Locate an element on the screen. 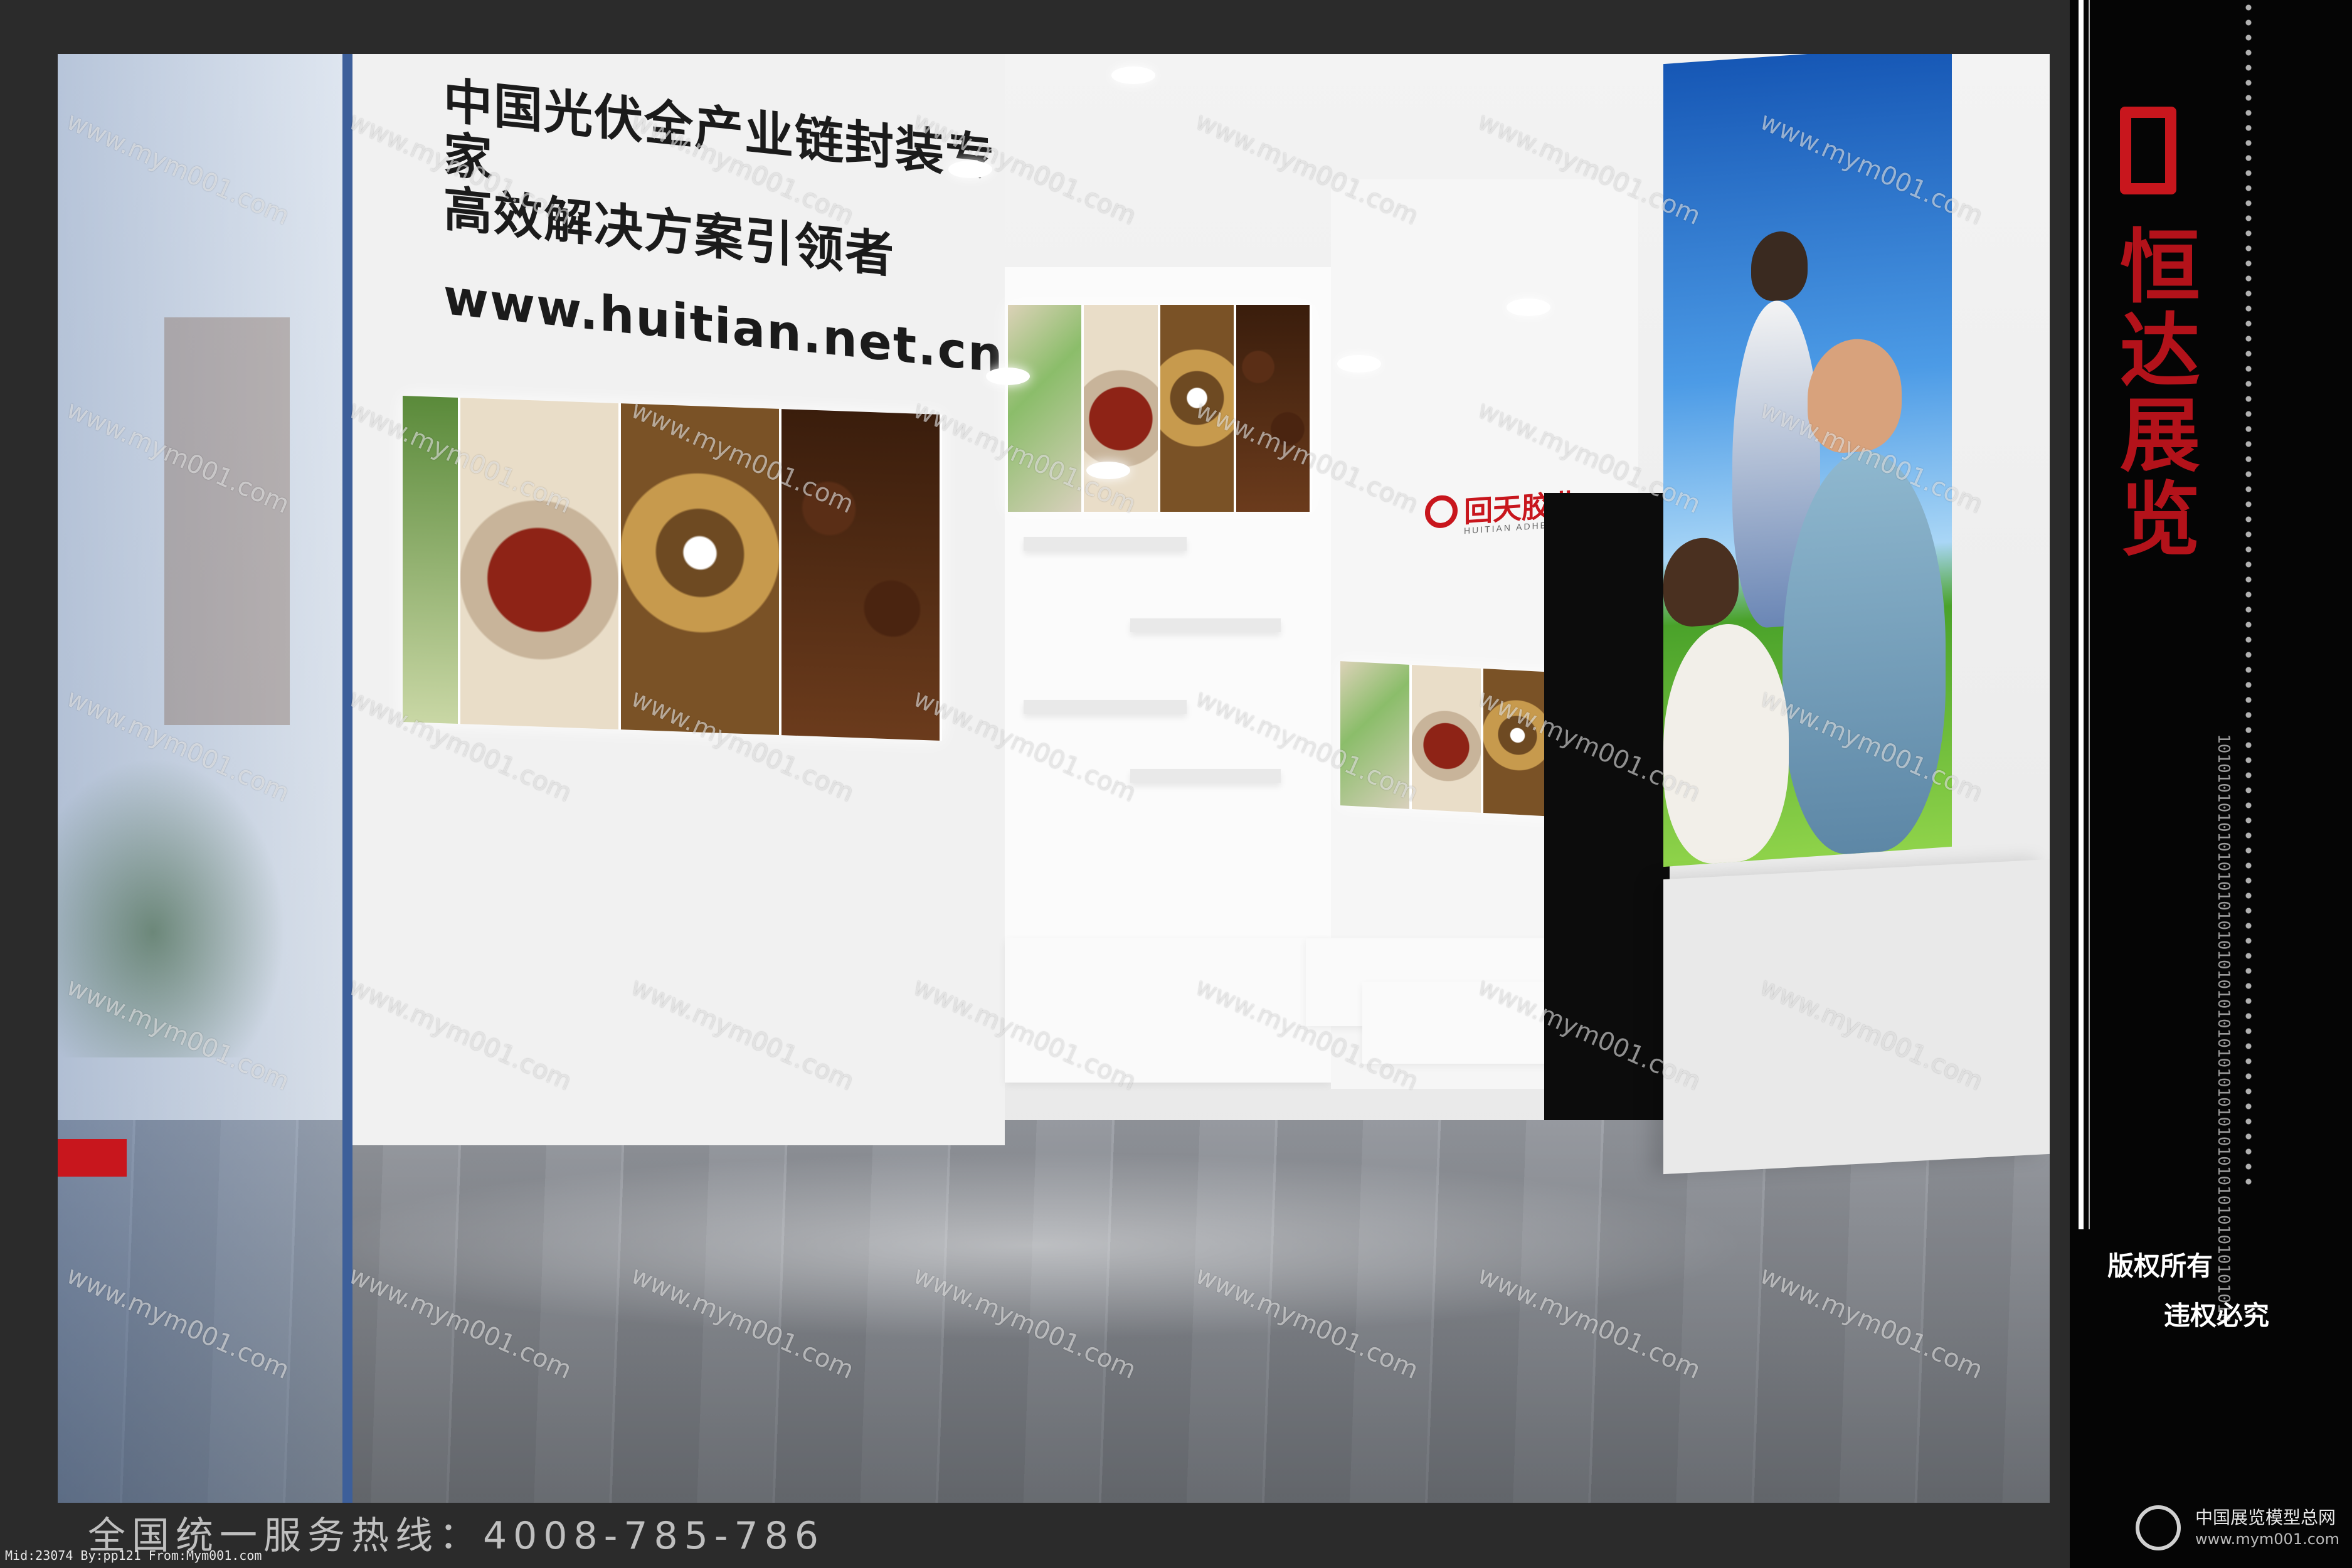  reflected-shelf is located at coordinates (227, 521).